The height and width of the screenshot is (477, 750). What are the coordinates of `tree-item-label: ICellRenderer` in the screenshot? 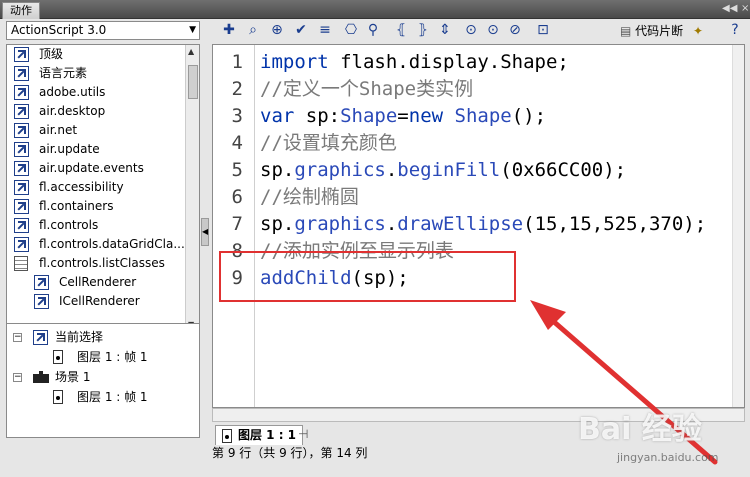 It's located at (99, 301).